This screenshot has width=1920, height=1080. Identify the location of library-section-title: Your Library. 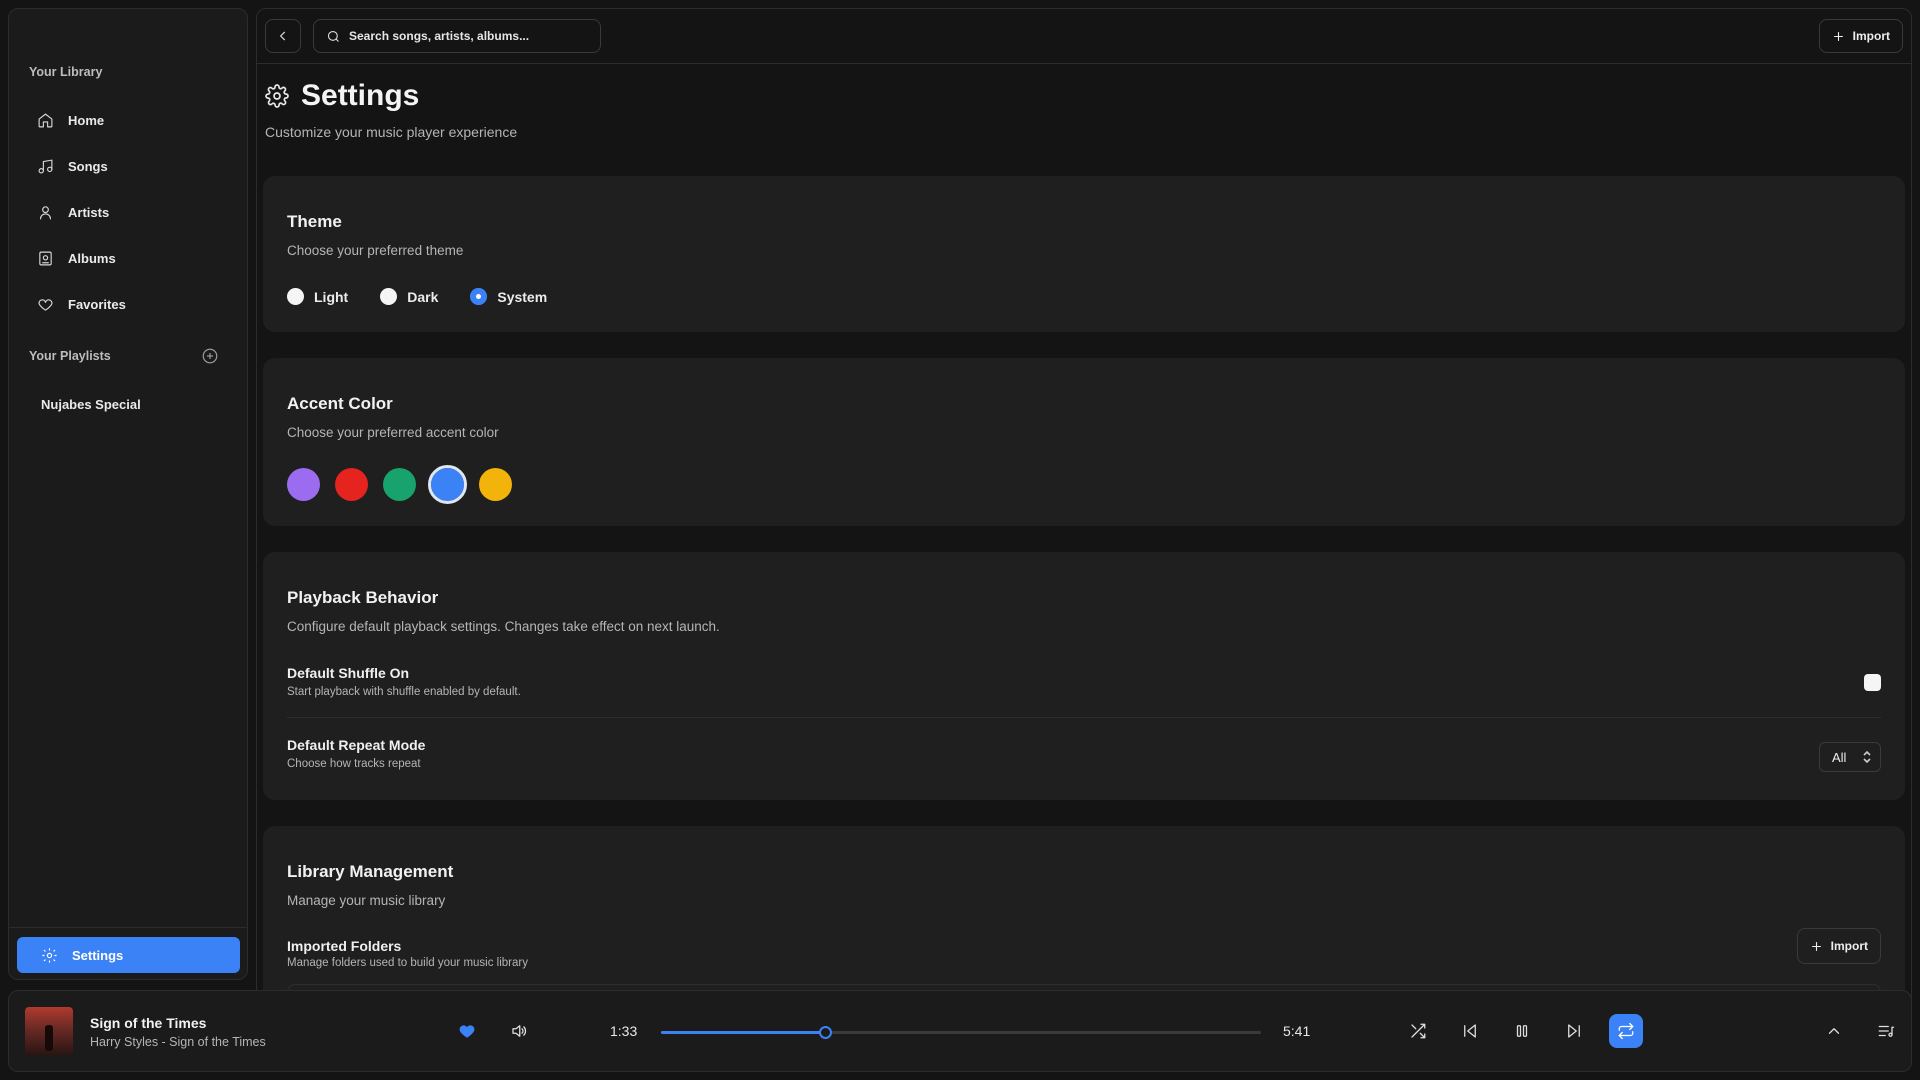
(66, 72).